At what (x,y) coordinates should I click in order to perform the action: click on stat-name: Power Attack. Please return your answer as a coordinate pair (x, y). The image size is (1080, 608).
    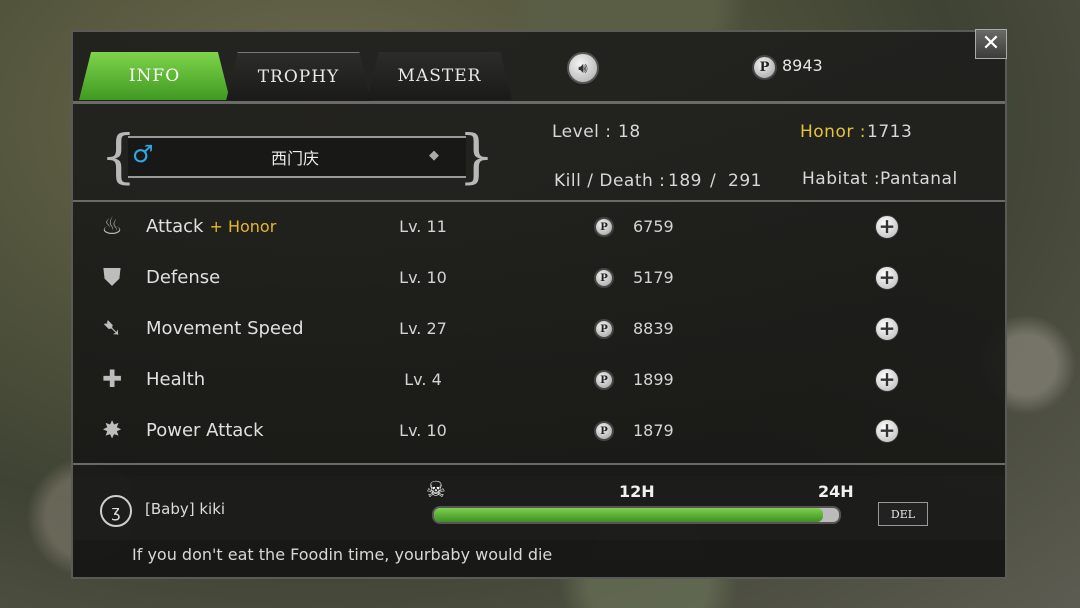
    Looking at the image, I should click on (205, 430).